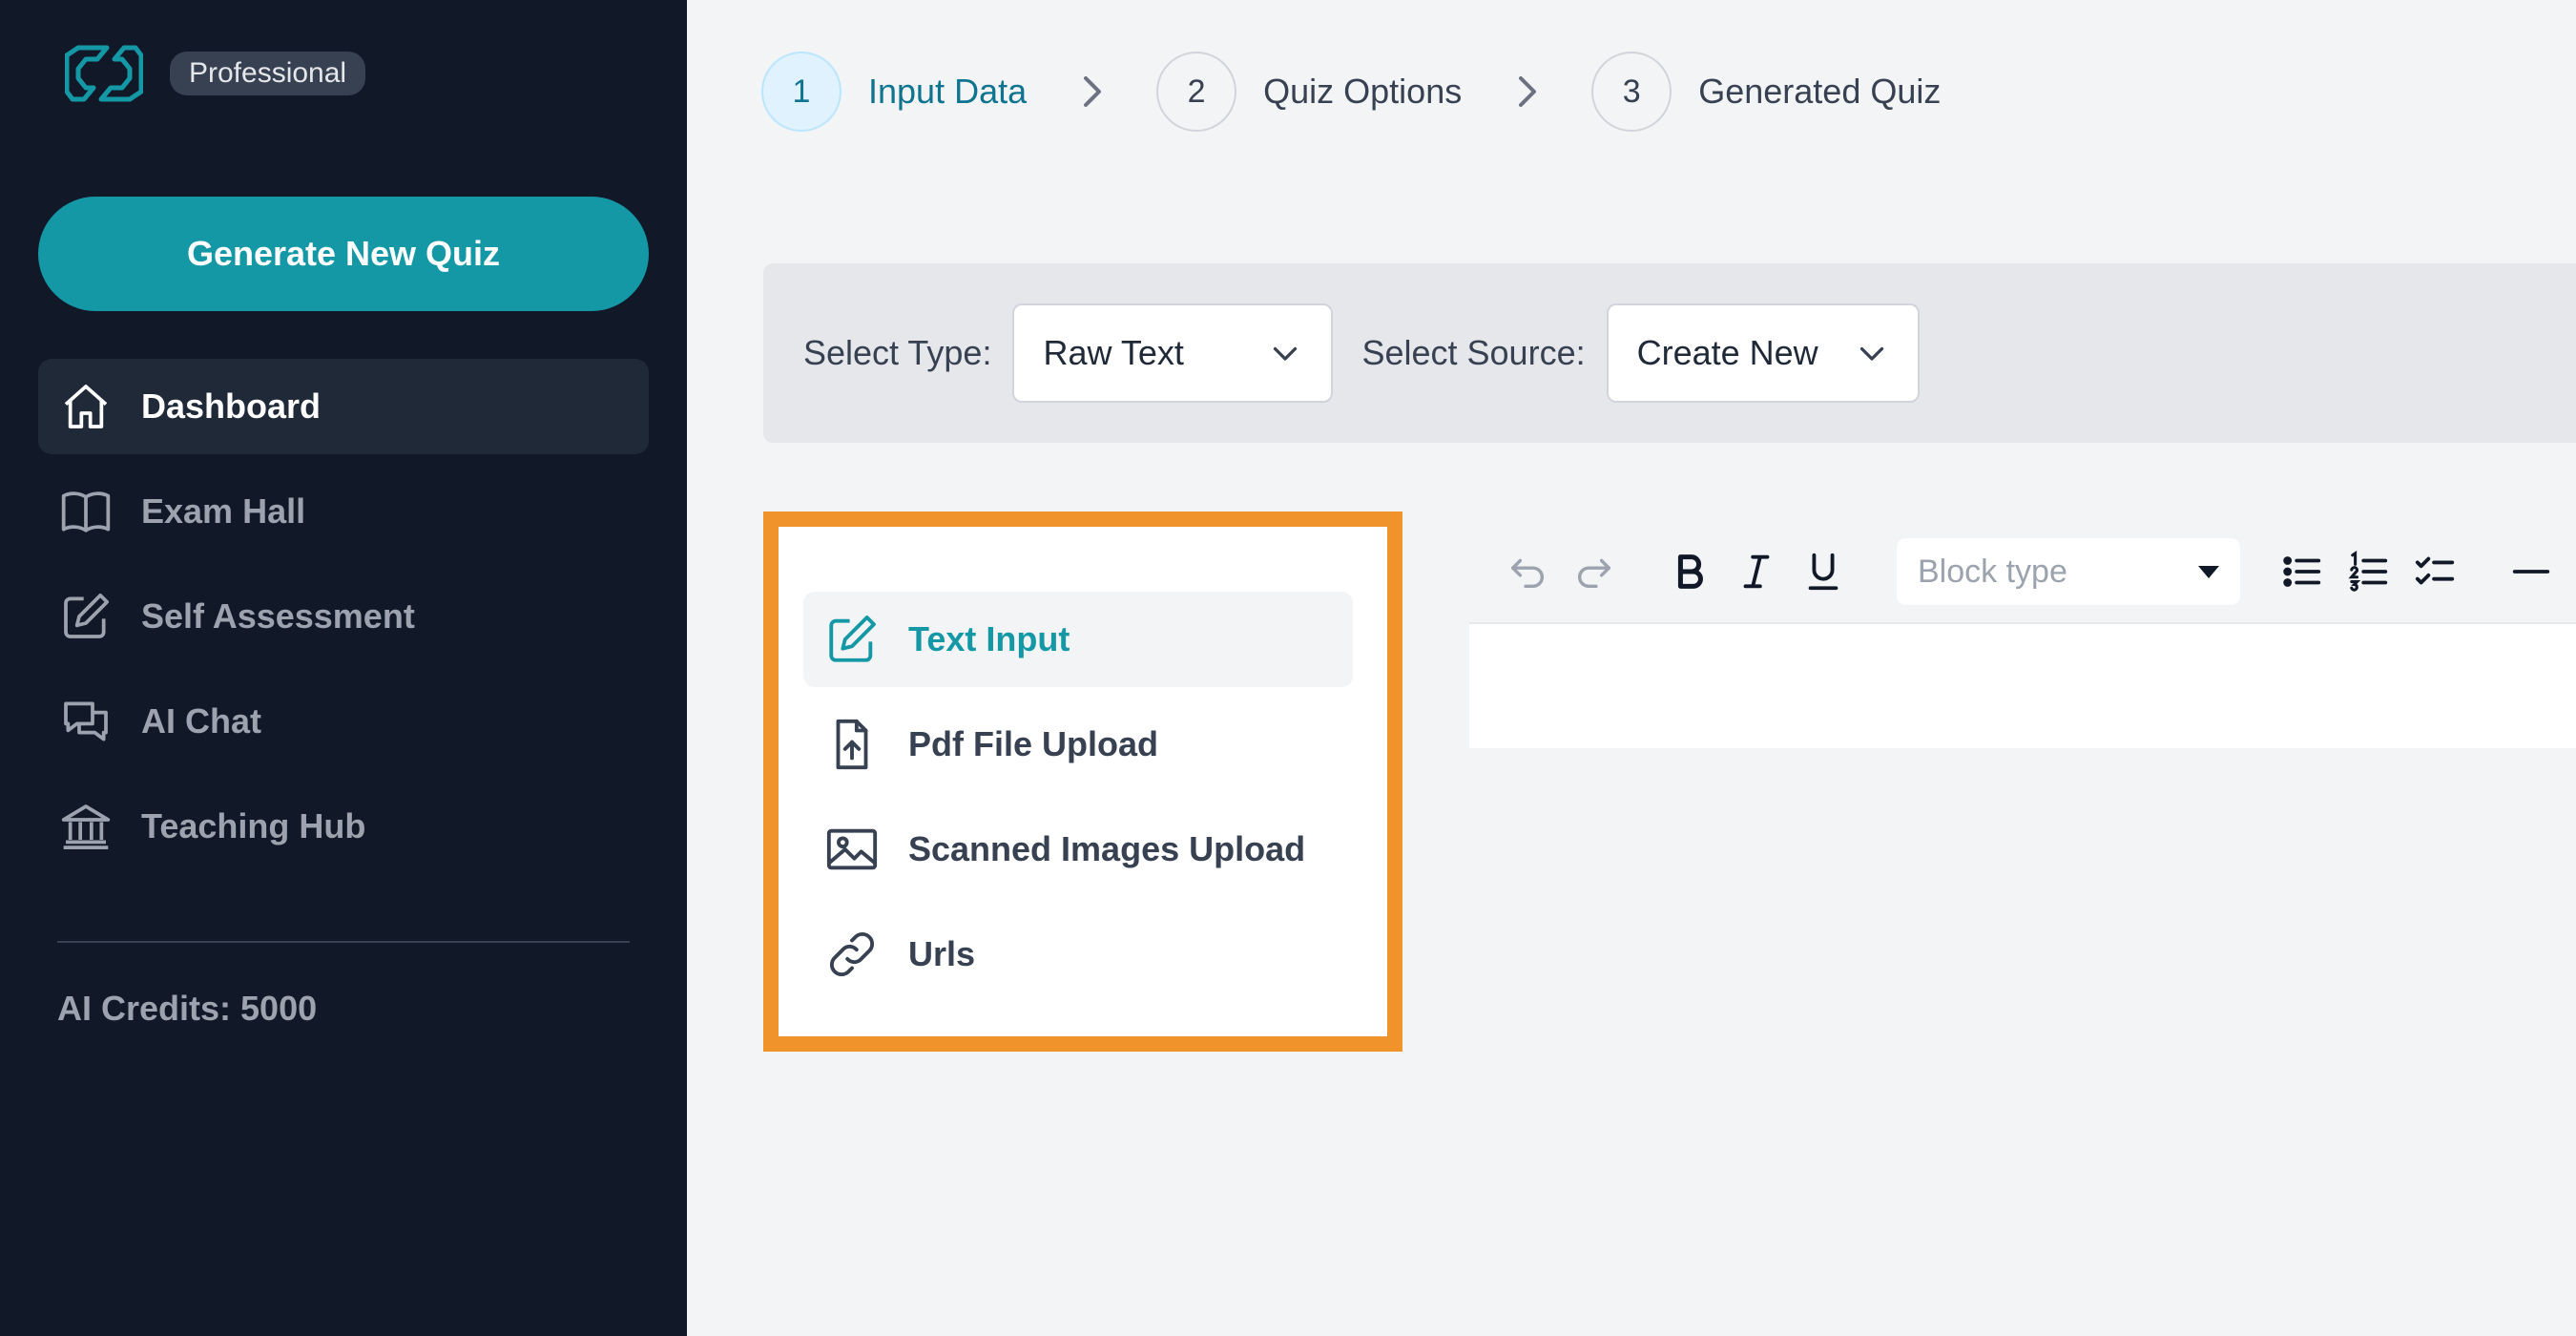 This screenshot has height=1336, width=2576. What do you see at coordinates (948, 91) in the screenshot?
I see `step-label: Input Data` at bounding box center [948, 91].